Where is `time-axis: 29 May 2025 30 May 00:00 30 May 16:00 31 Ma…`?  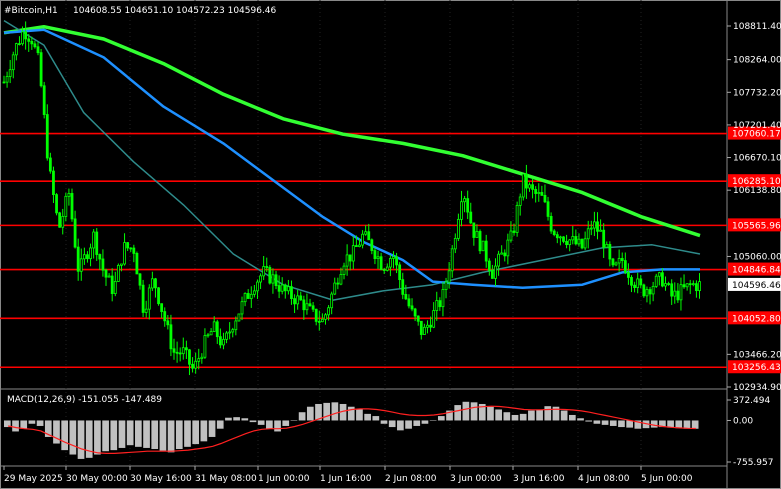 time-axis: 29 May 2025 30 May 00:00 30 May 16:00 31 Ma… is located at coordinates (348, 475).